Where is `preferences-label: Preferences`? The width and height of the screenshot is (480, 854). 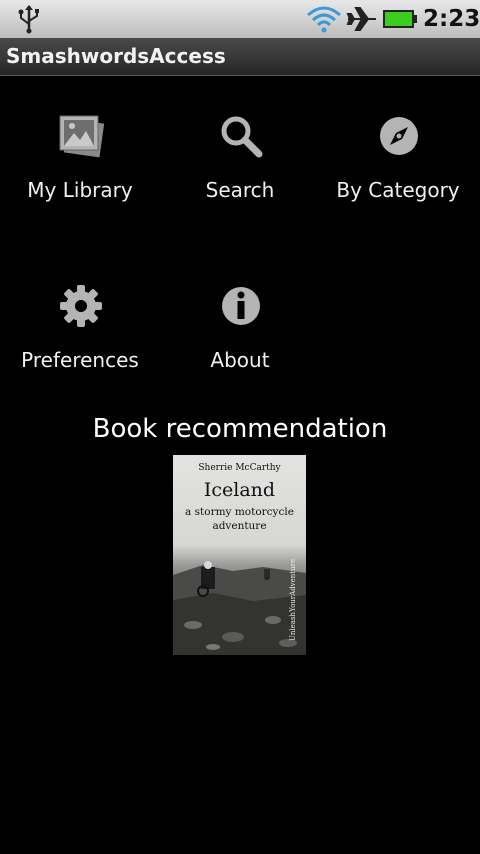
preferences-label: Preferences is located at coordinates (80, 360).